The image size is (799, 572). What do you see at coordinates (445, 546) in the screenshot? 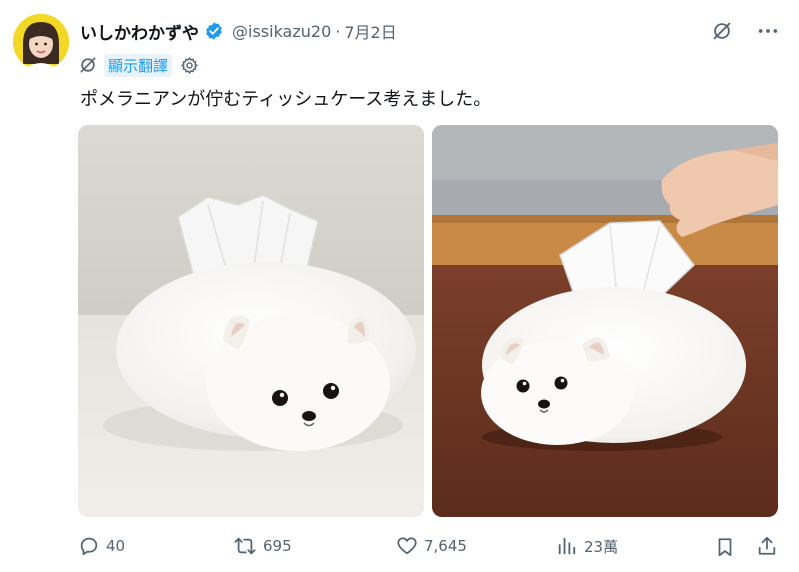
I see `like-count: 7,645` at bounding box center [445, 546].